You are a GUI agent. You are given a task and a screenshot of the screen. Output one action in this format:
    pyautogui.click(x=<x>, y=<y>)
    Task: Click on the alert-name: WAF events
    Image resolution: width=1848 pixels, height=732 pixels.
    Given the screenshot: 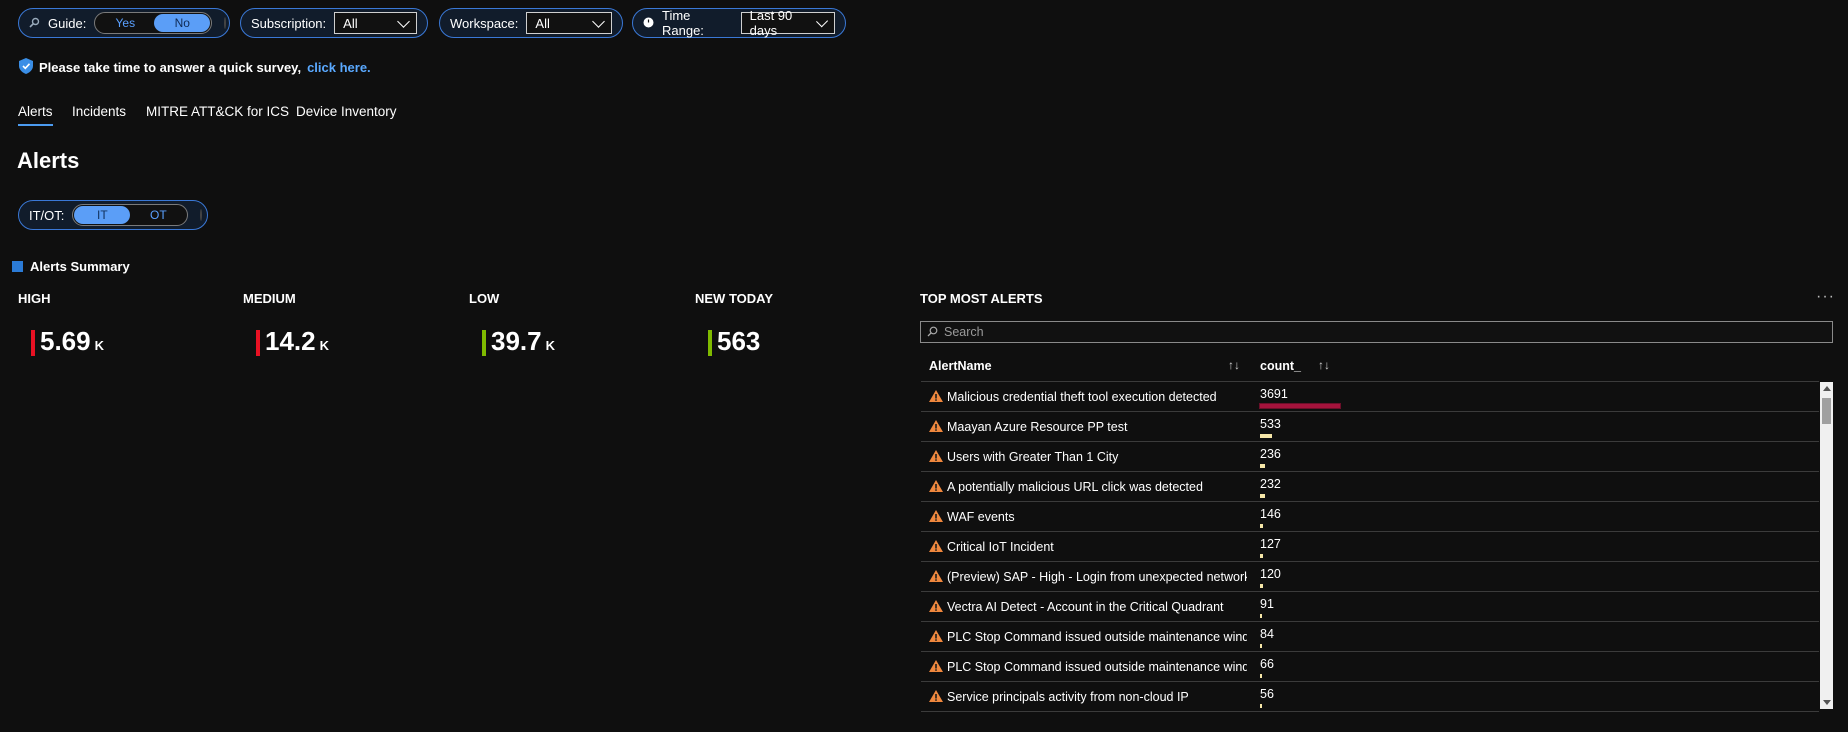 What is the action you would take?
    pyautogui.click(x=981, y=517)
    